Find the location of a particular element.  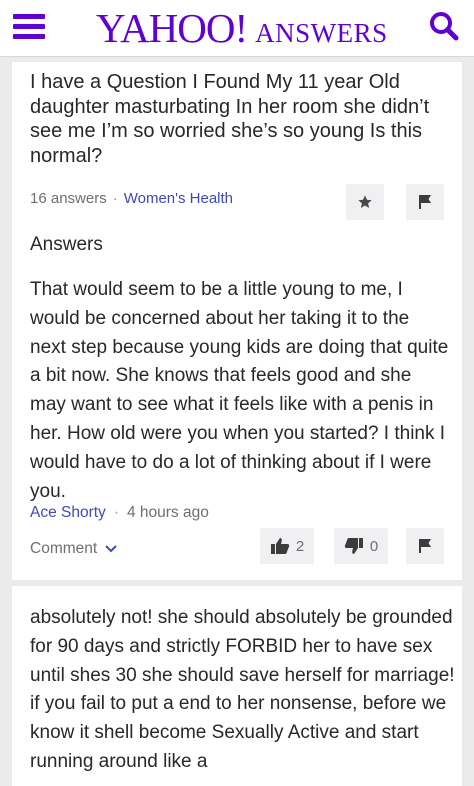

search-icon is located at coordinates (444, 26).